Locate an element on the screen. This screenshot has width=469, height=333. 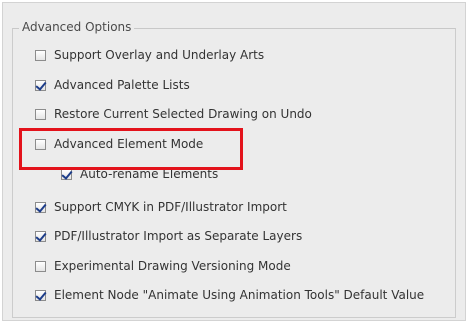
option-label: Experimental Drawing Versioning Mode is located at coordinates (172, 266).